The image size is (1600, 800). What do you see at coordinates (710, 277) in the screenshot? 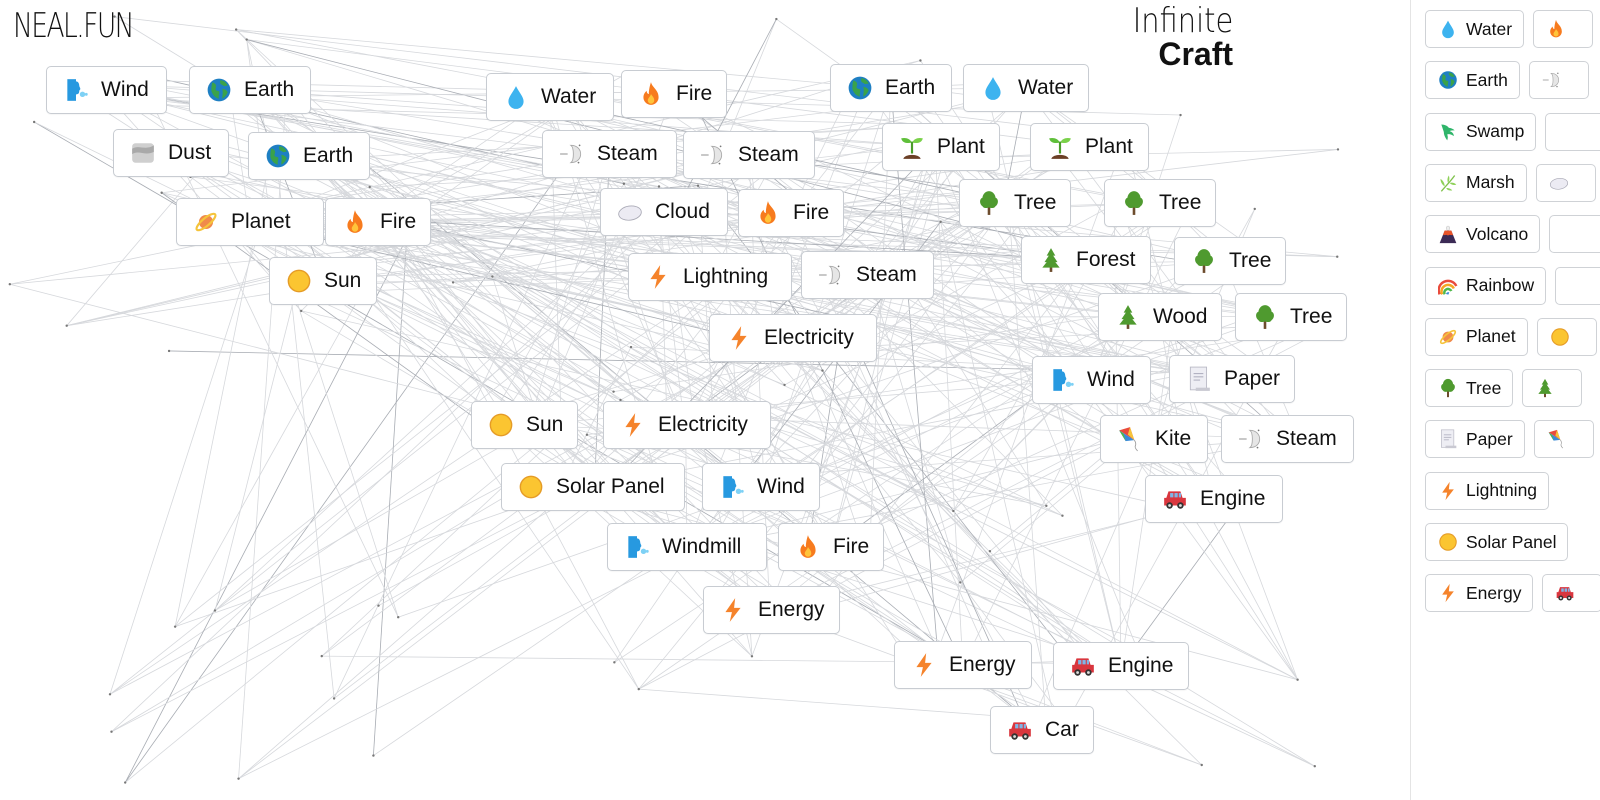
I see `canvas-item: Lightning` at bounding box center [710, 277].